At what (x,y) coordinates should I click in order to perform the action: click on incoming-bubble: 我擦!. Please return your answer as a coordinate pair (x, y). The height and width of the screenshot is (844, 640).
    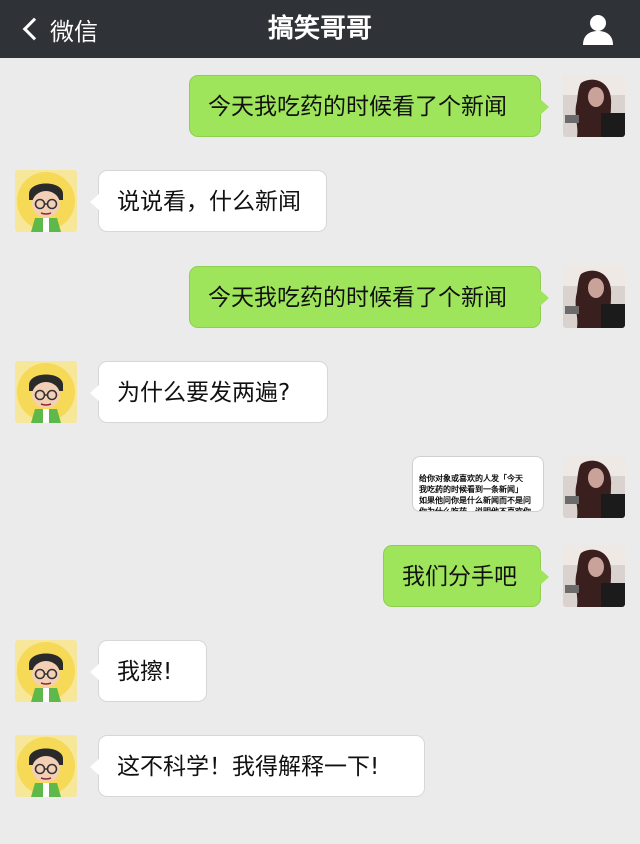
    Looking at the image, I should click on (148, 671).